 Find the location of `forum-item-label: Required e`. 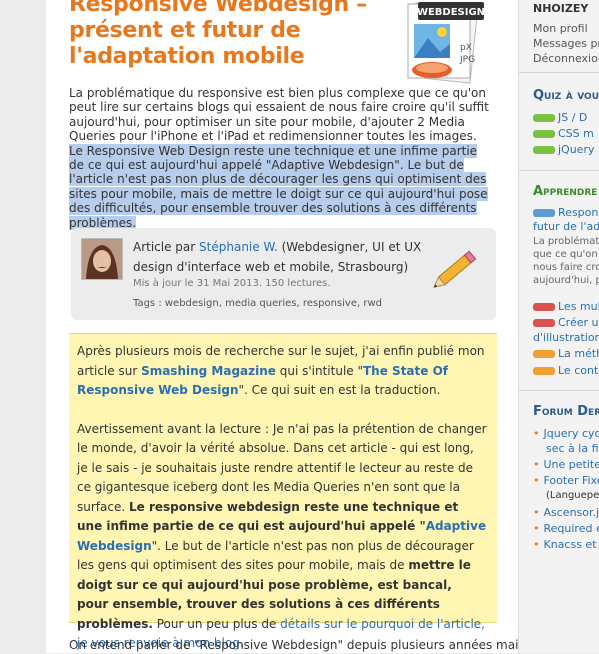

forum-item-label: Required e is located at coordinates (571, 528).